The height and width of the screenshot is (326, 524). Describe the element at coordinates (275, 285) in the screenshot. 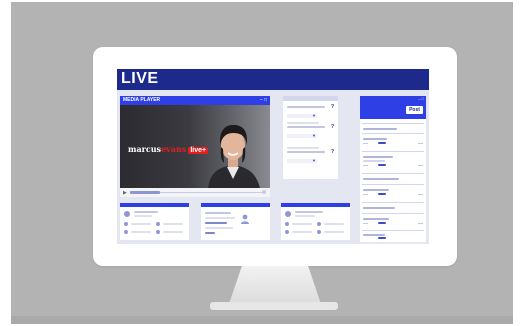

I see `monitor-stand` at that location.